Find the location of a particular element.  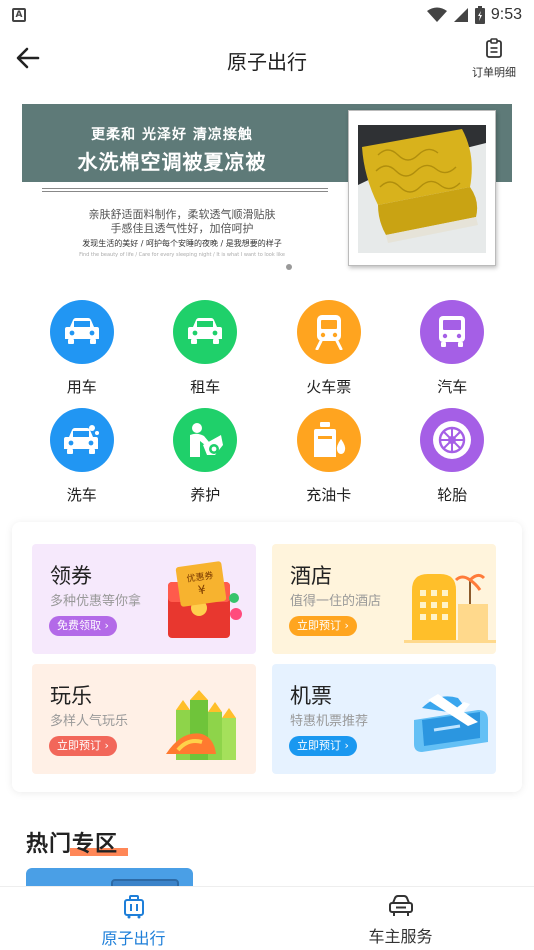

order-details-button: 订单明细 is located at coordinates (494, 59).